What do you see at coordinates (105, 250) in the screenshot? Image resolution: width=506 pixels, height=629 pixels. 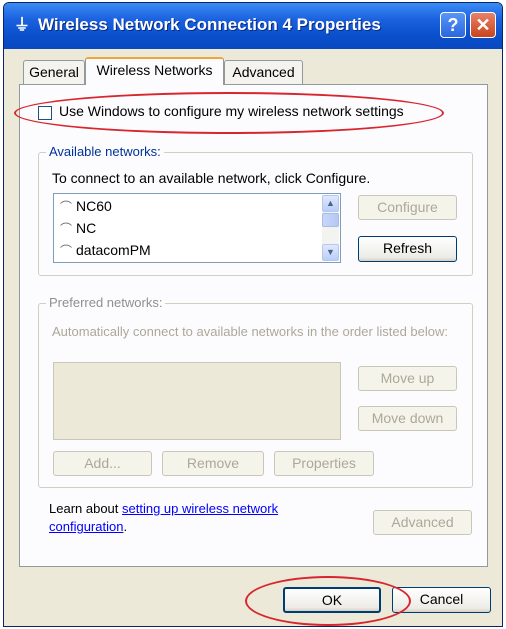 I see `list-item: ⌒ datacomPM` at bounding box center [105, 250].